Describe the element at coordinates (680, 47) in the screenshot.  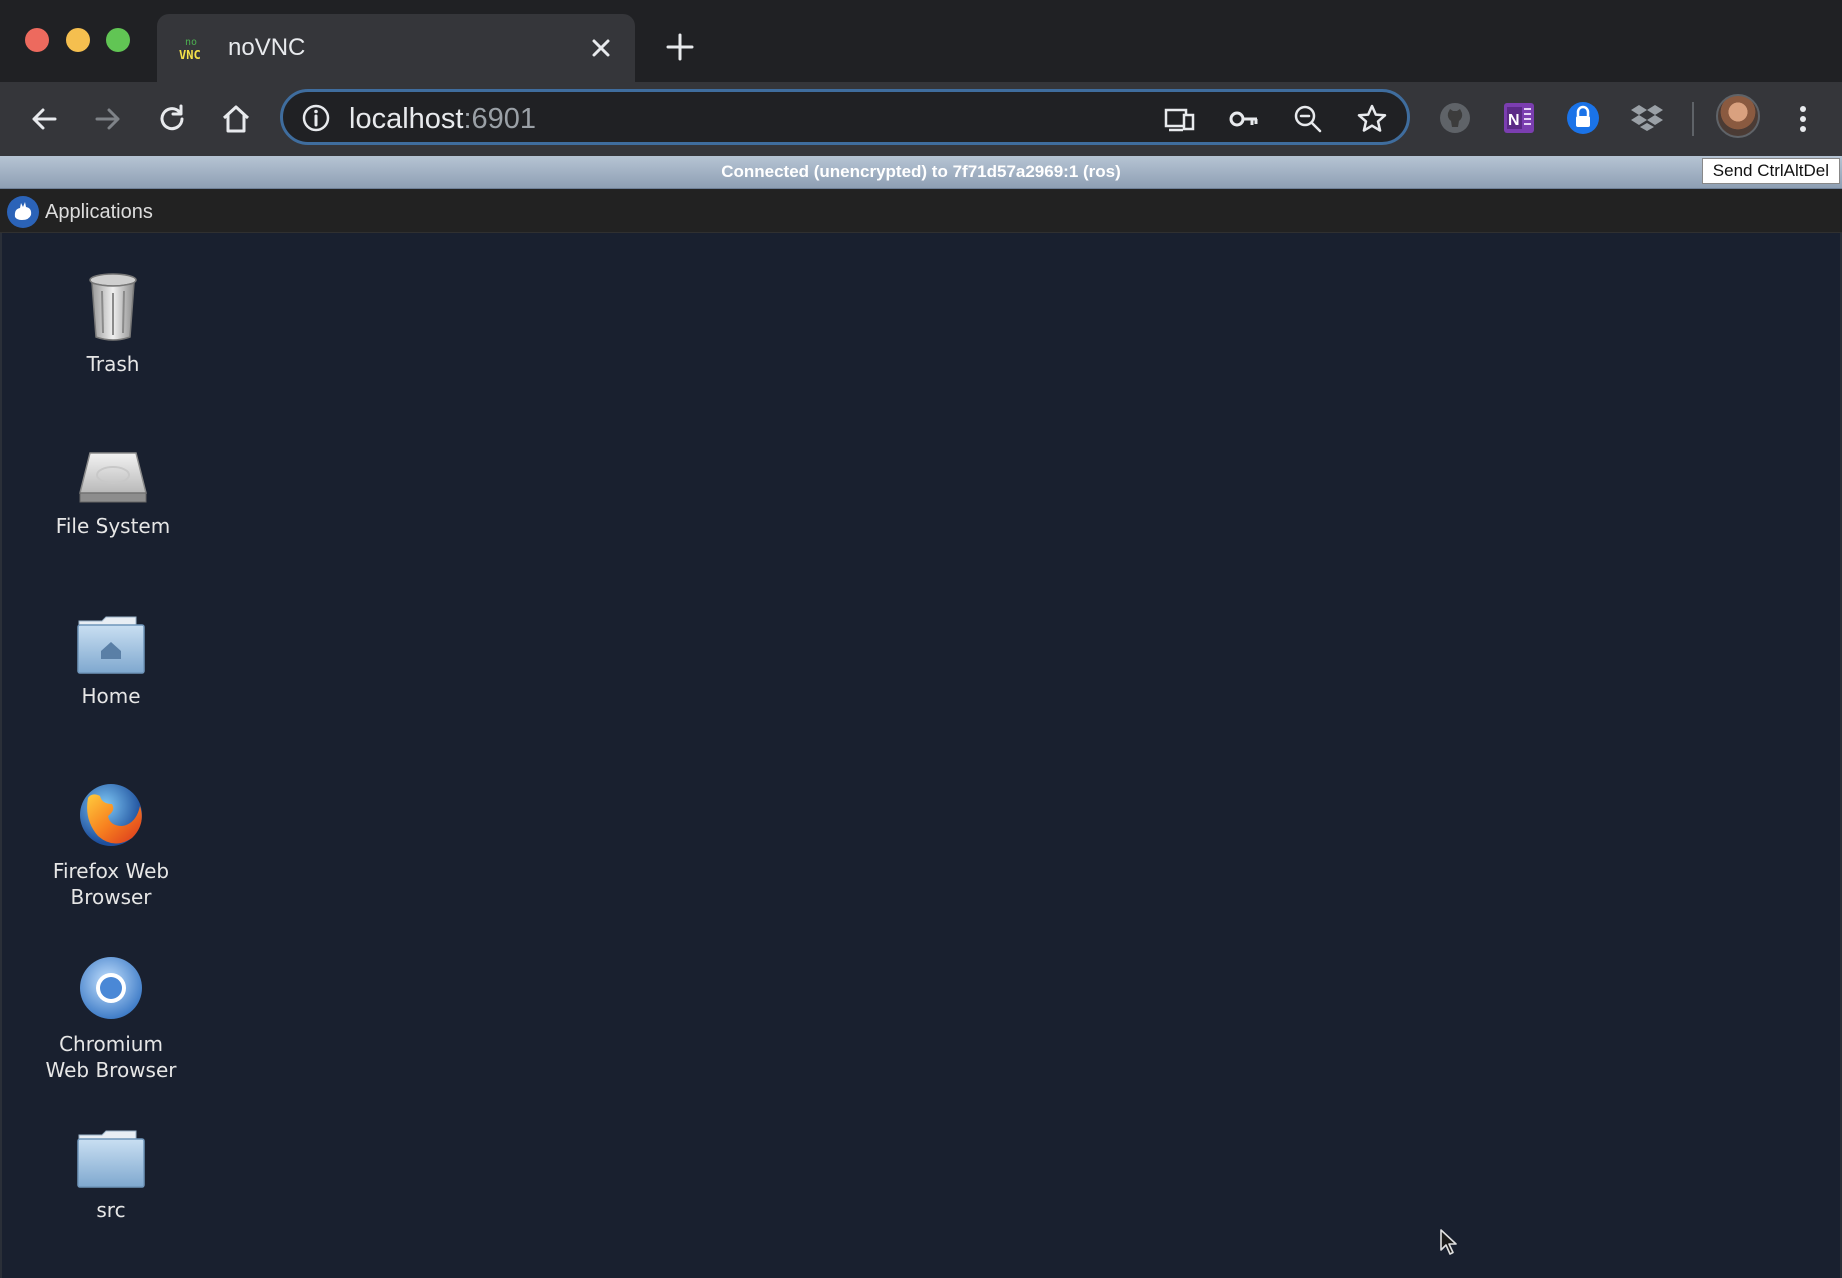
I see `new-tab-icon` at that location.